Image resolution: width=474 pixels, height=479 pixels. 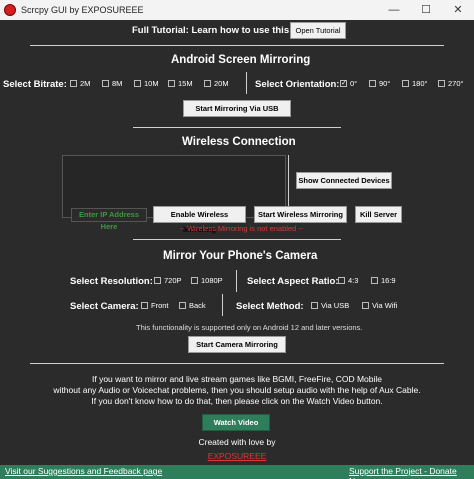 I want to click on option-label: 4:3, so click(x=353, y=280).